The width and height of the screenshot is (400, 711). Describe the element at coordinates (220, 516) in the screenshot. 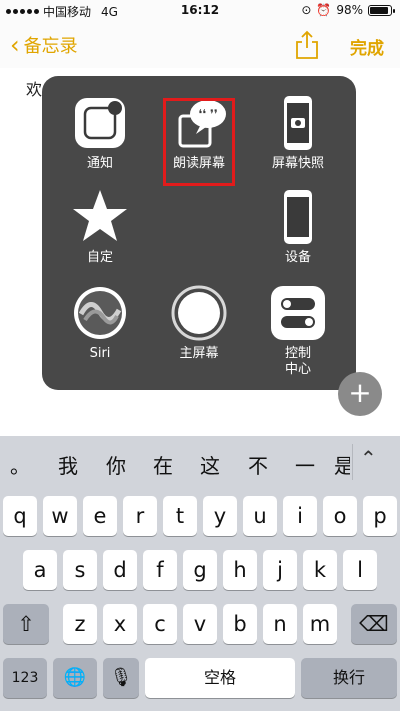

I see `key-y: y` at that location.